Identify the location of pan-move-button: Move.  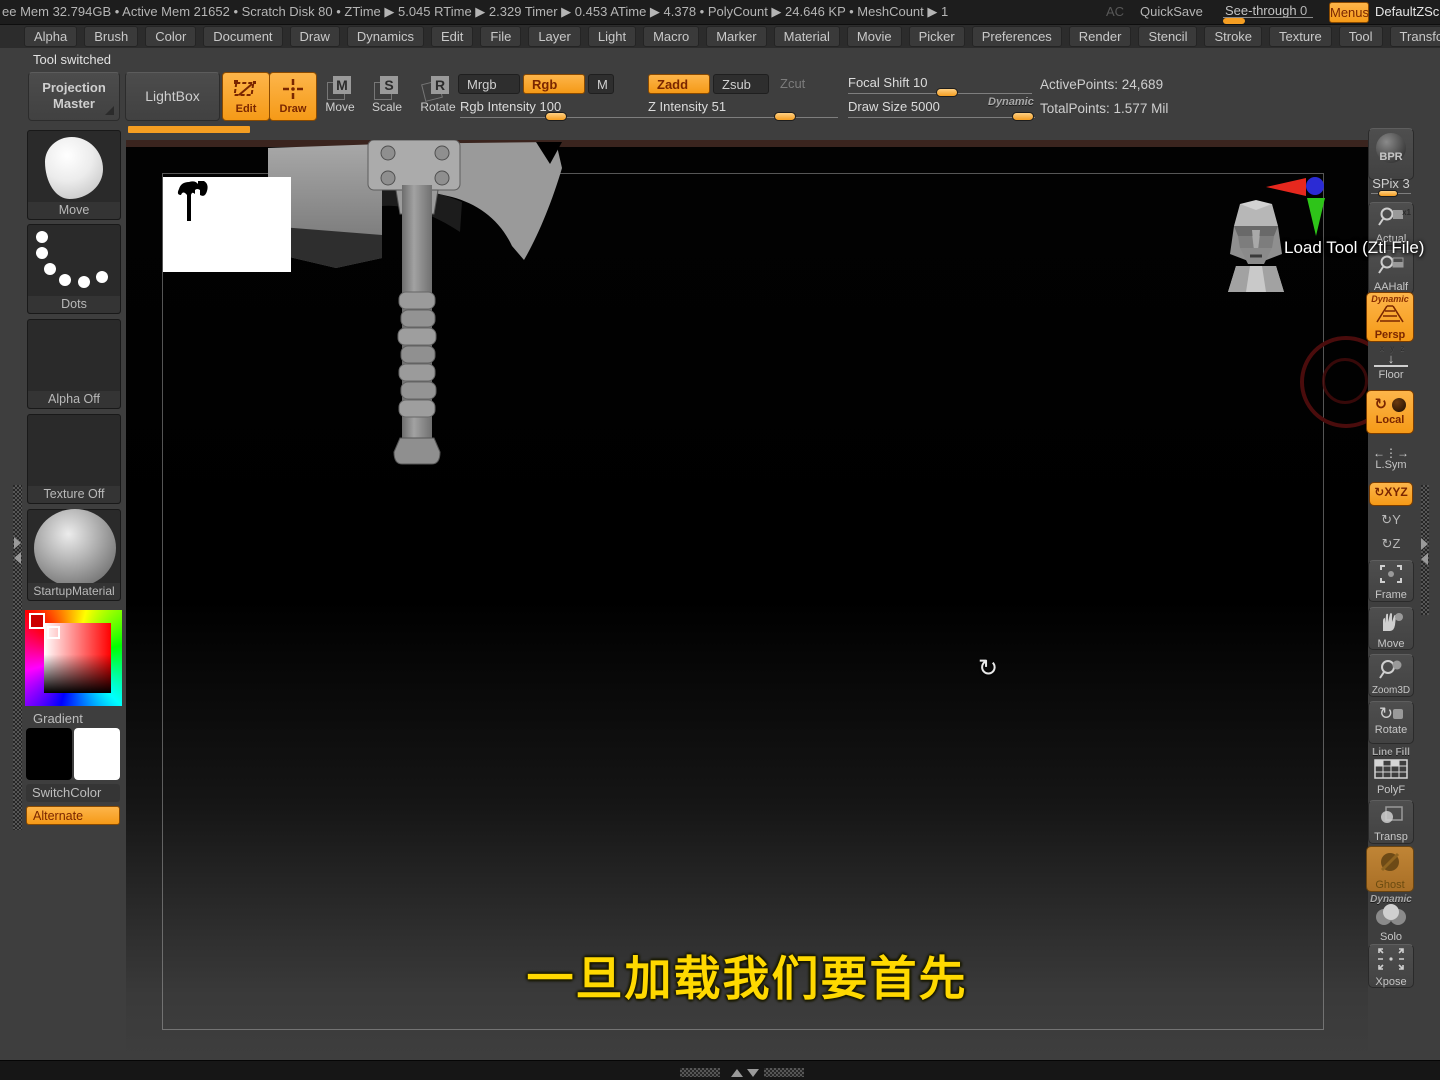
(1391, 628).